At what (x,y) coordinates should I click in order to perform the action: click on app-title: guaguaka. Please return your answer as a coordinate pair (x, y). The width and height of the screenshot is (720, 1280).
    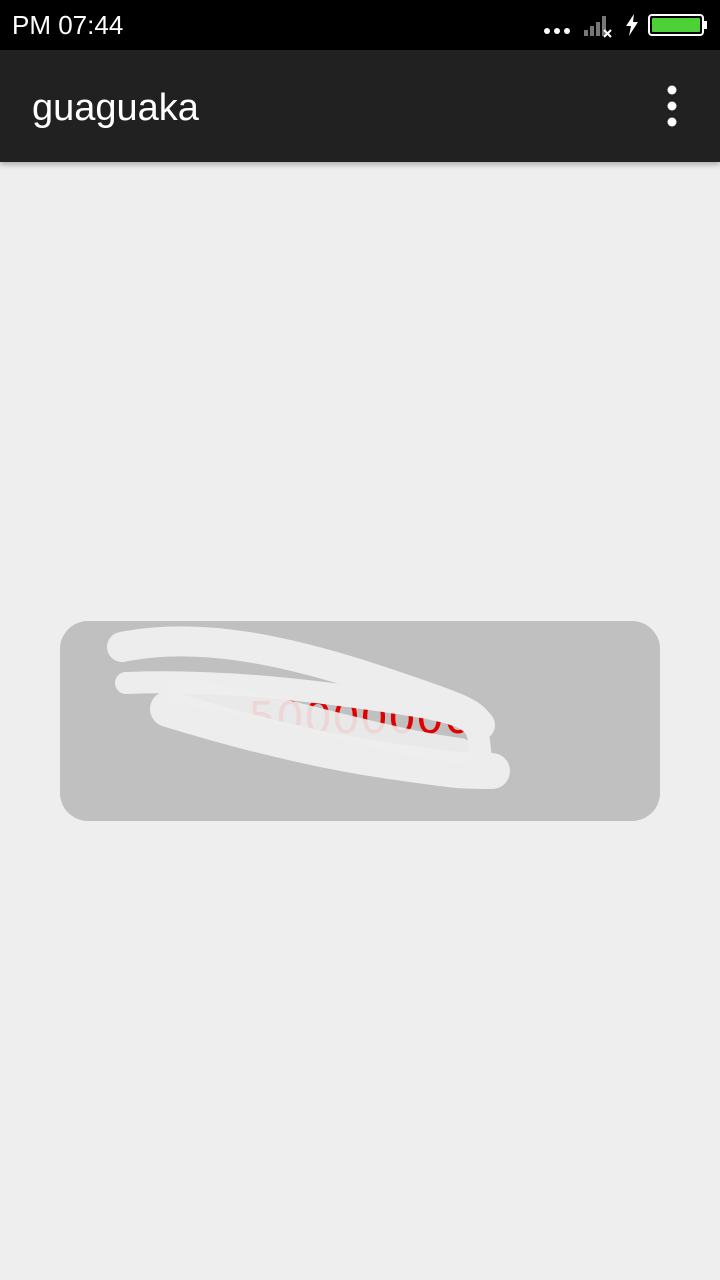
    Looking at the image, I should click on (115, 108).